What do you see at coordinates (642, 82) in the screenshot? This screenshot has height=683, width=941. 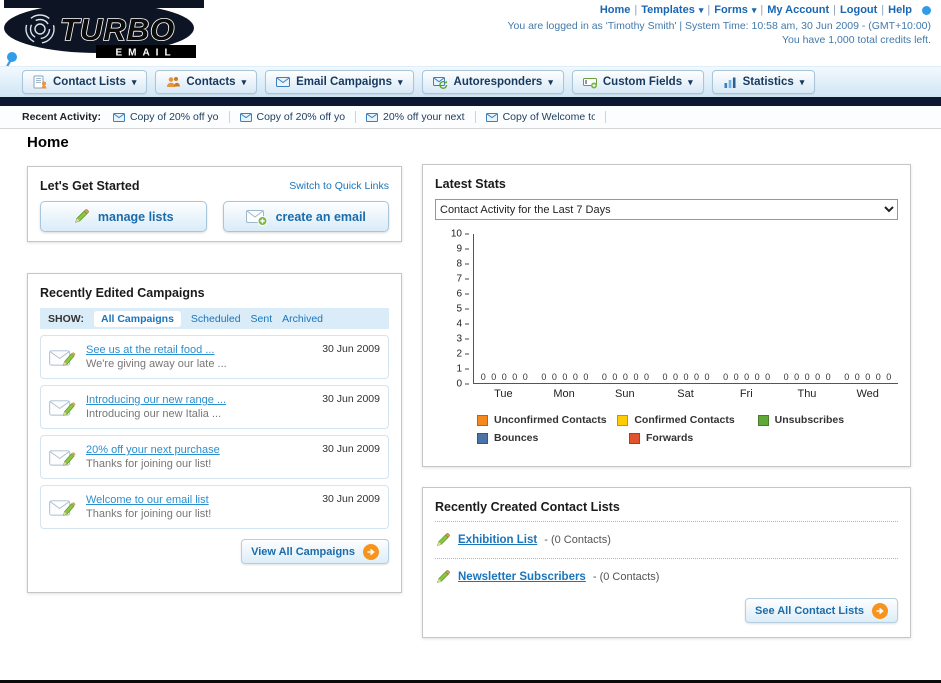 I see `nav-tab-label: Custom Fields` at bounding box center [642, 82].